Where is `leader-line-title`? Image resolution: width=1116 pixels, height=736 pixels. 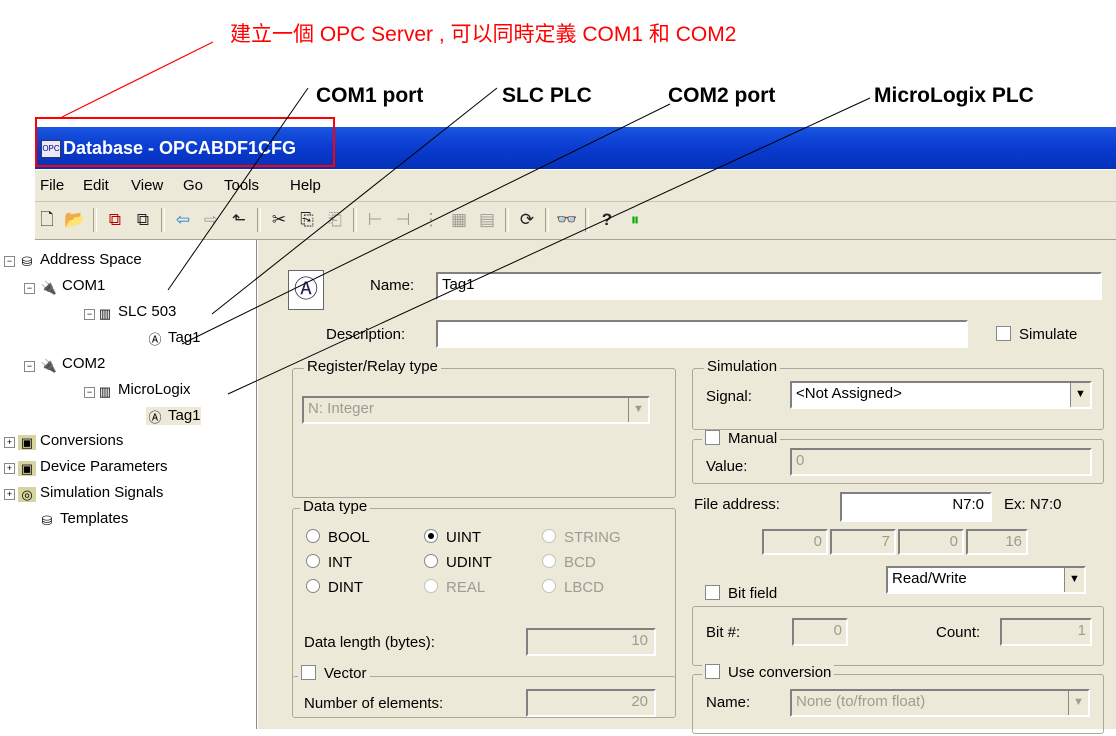 leader-line-title is located at coordinates (137, 79).